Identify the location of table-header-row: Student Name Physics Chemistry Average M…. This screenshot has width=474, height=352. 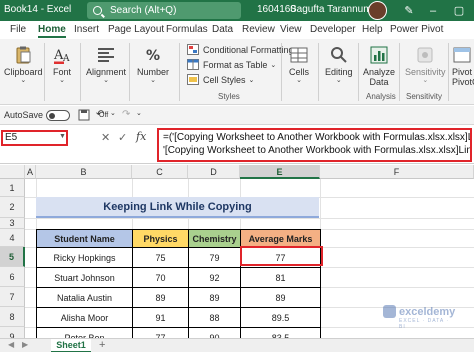
(178, 238).